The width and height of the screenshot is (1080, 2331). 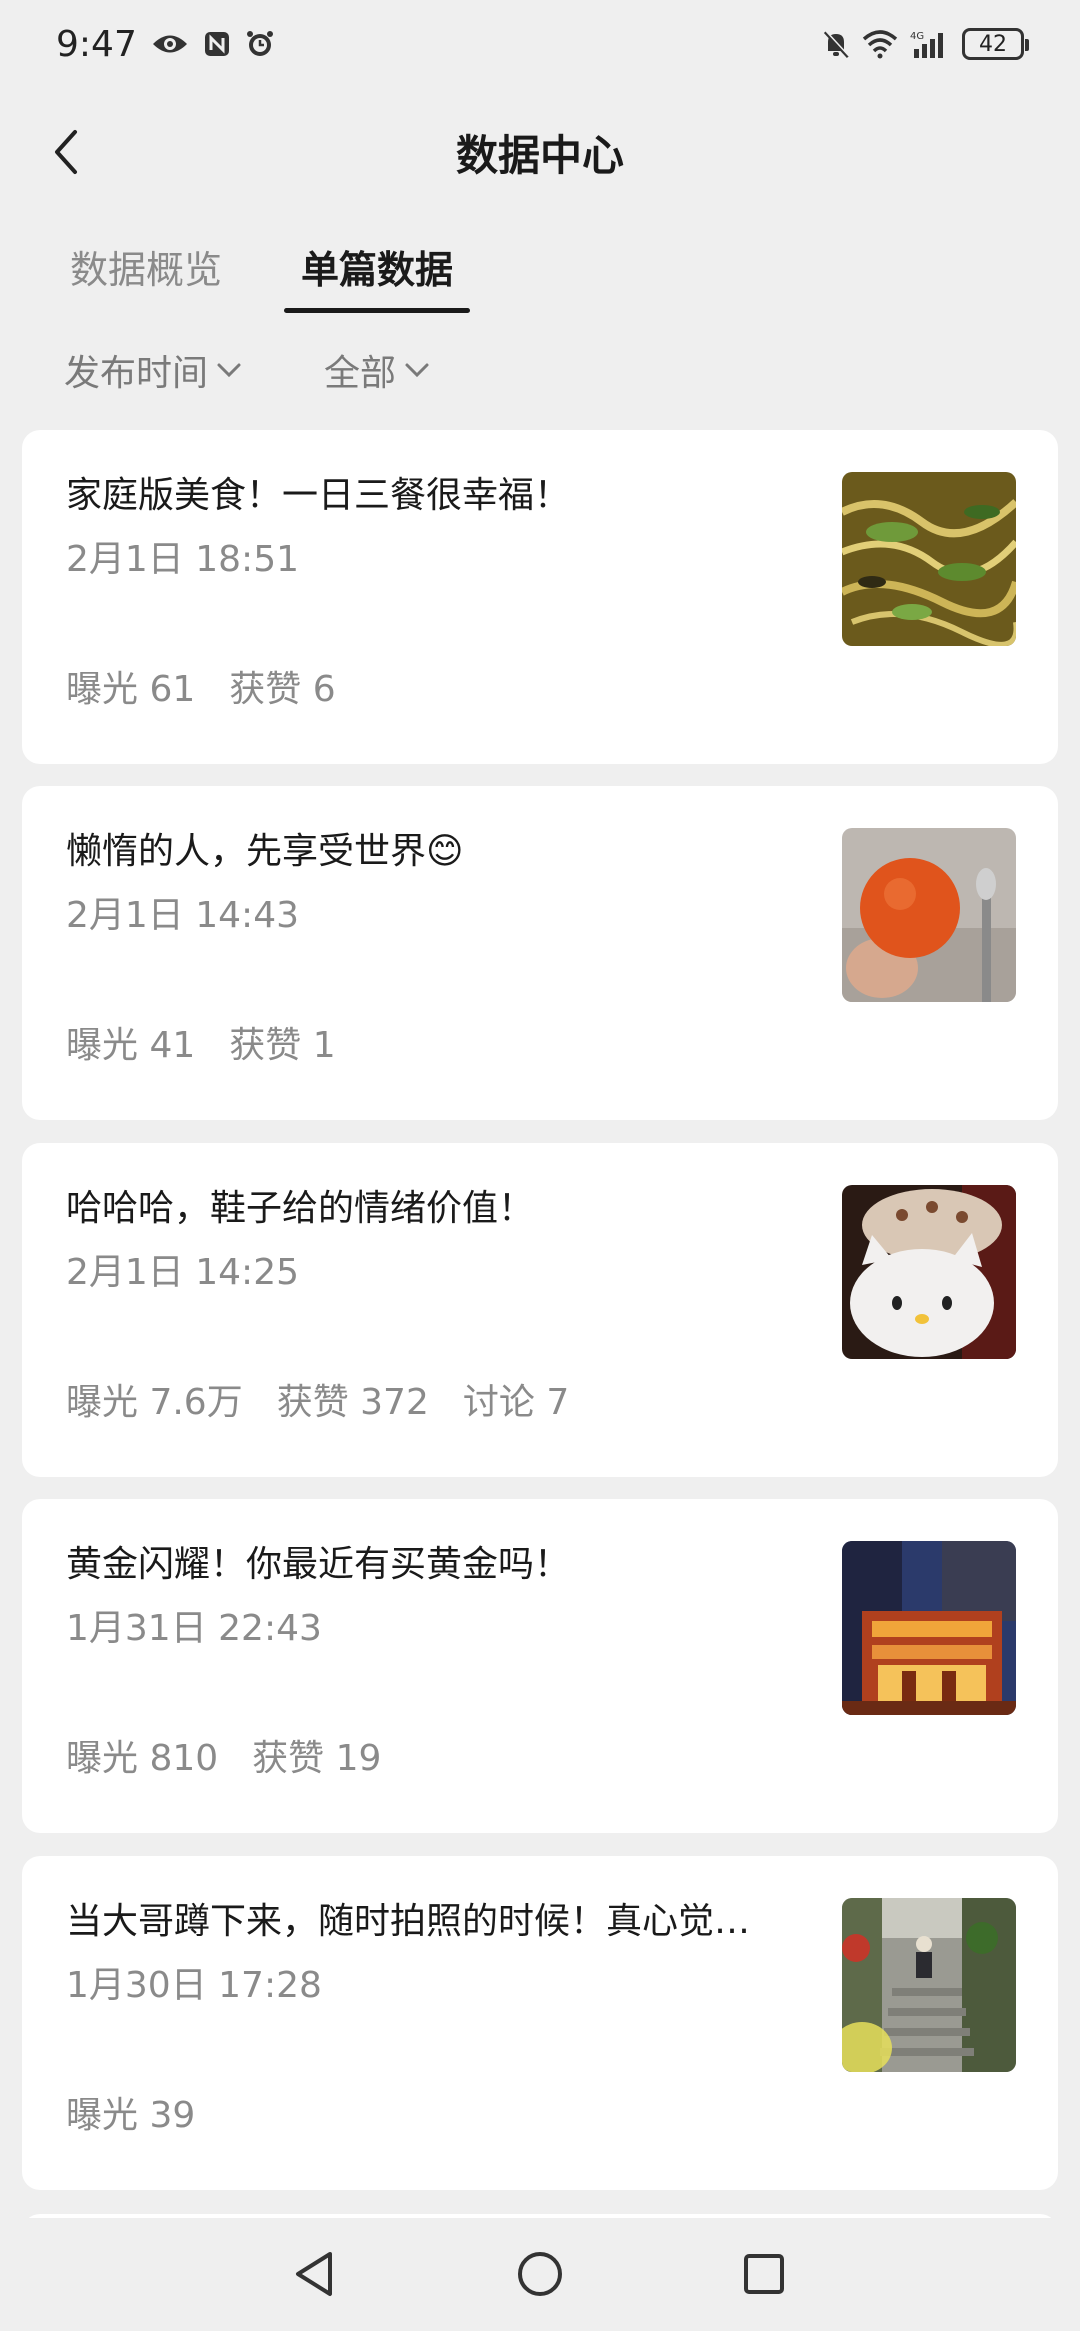 I want to click on post-date: 1月31日 22:43, so click(x=194, y=1628).